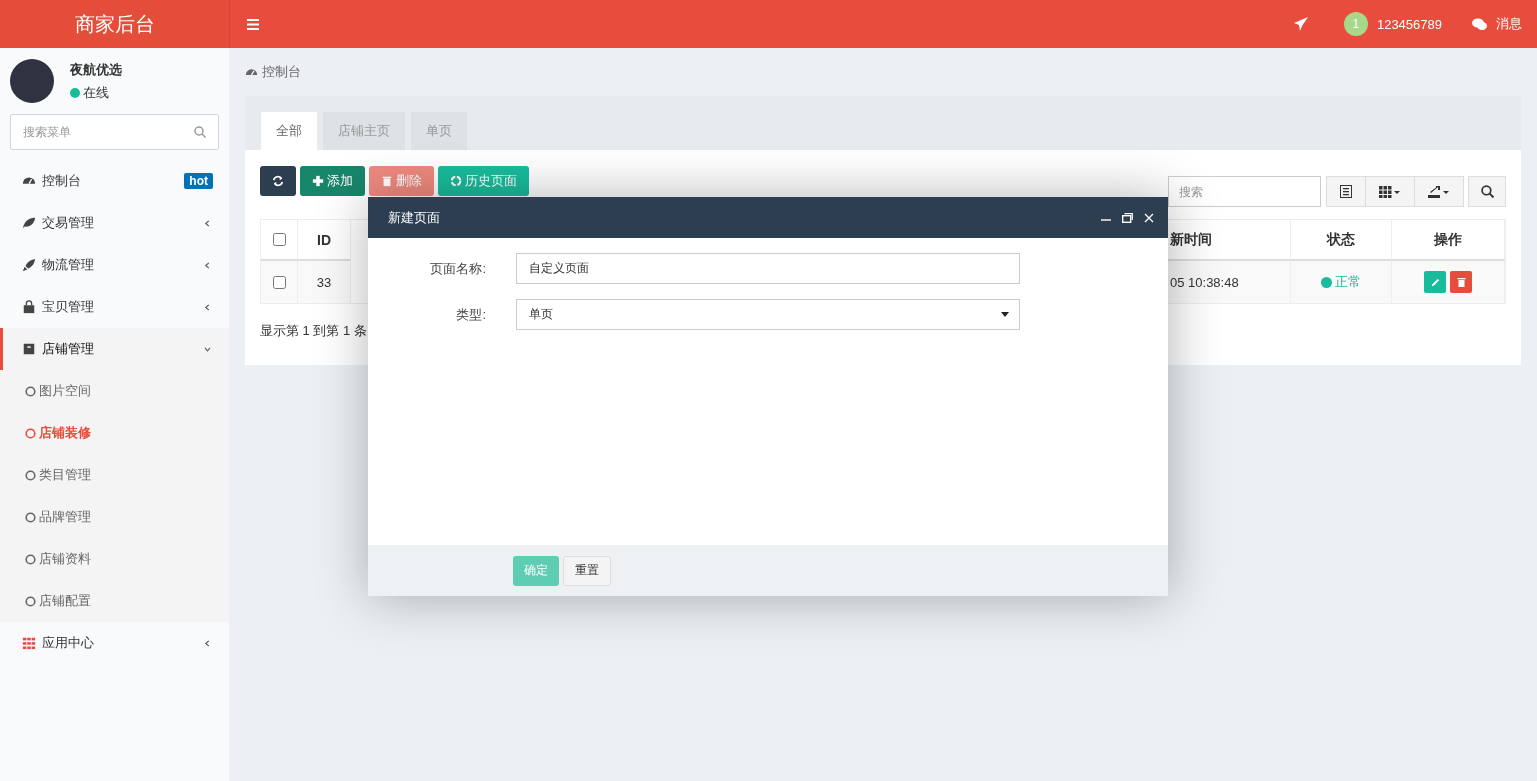 This screenshot has height=781, width=1537. What do you see at coordinates (1341, 282) in the screenshot?
I see `status-label: 正常` at bounding box center [1341, 282].